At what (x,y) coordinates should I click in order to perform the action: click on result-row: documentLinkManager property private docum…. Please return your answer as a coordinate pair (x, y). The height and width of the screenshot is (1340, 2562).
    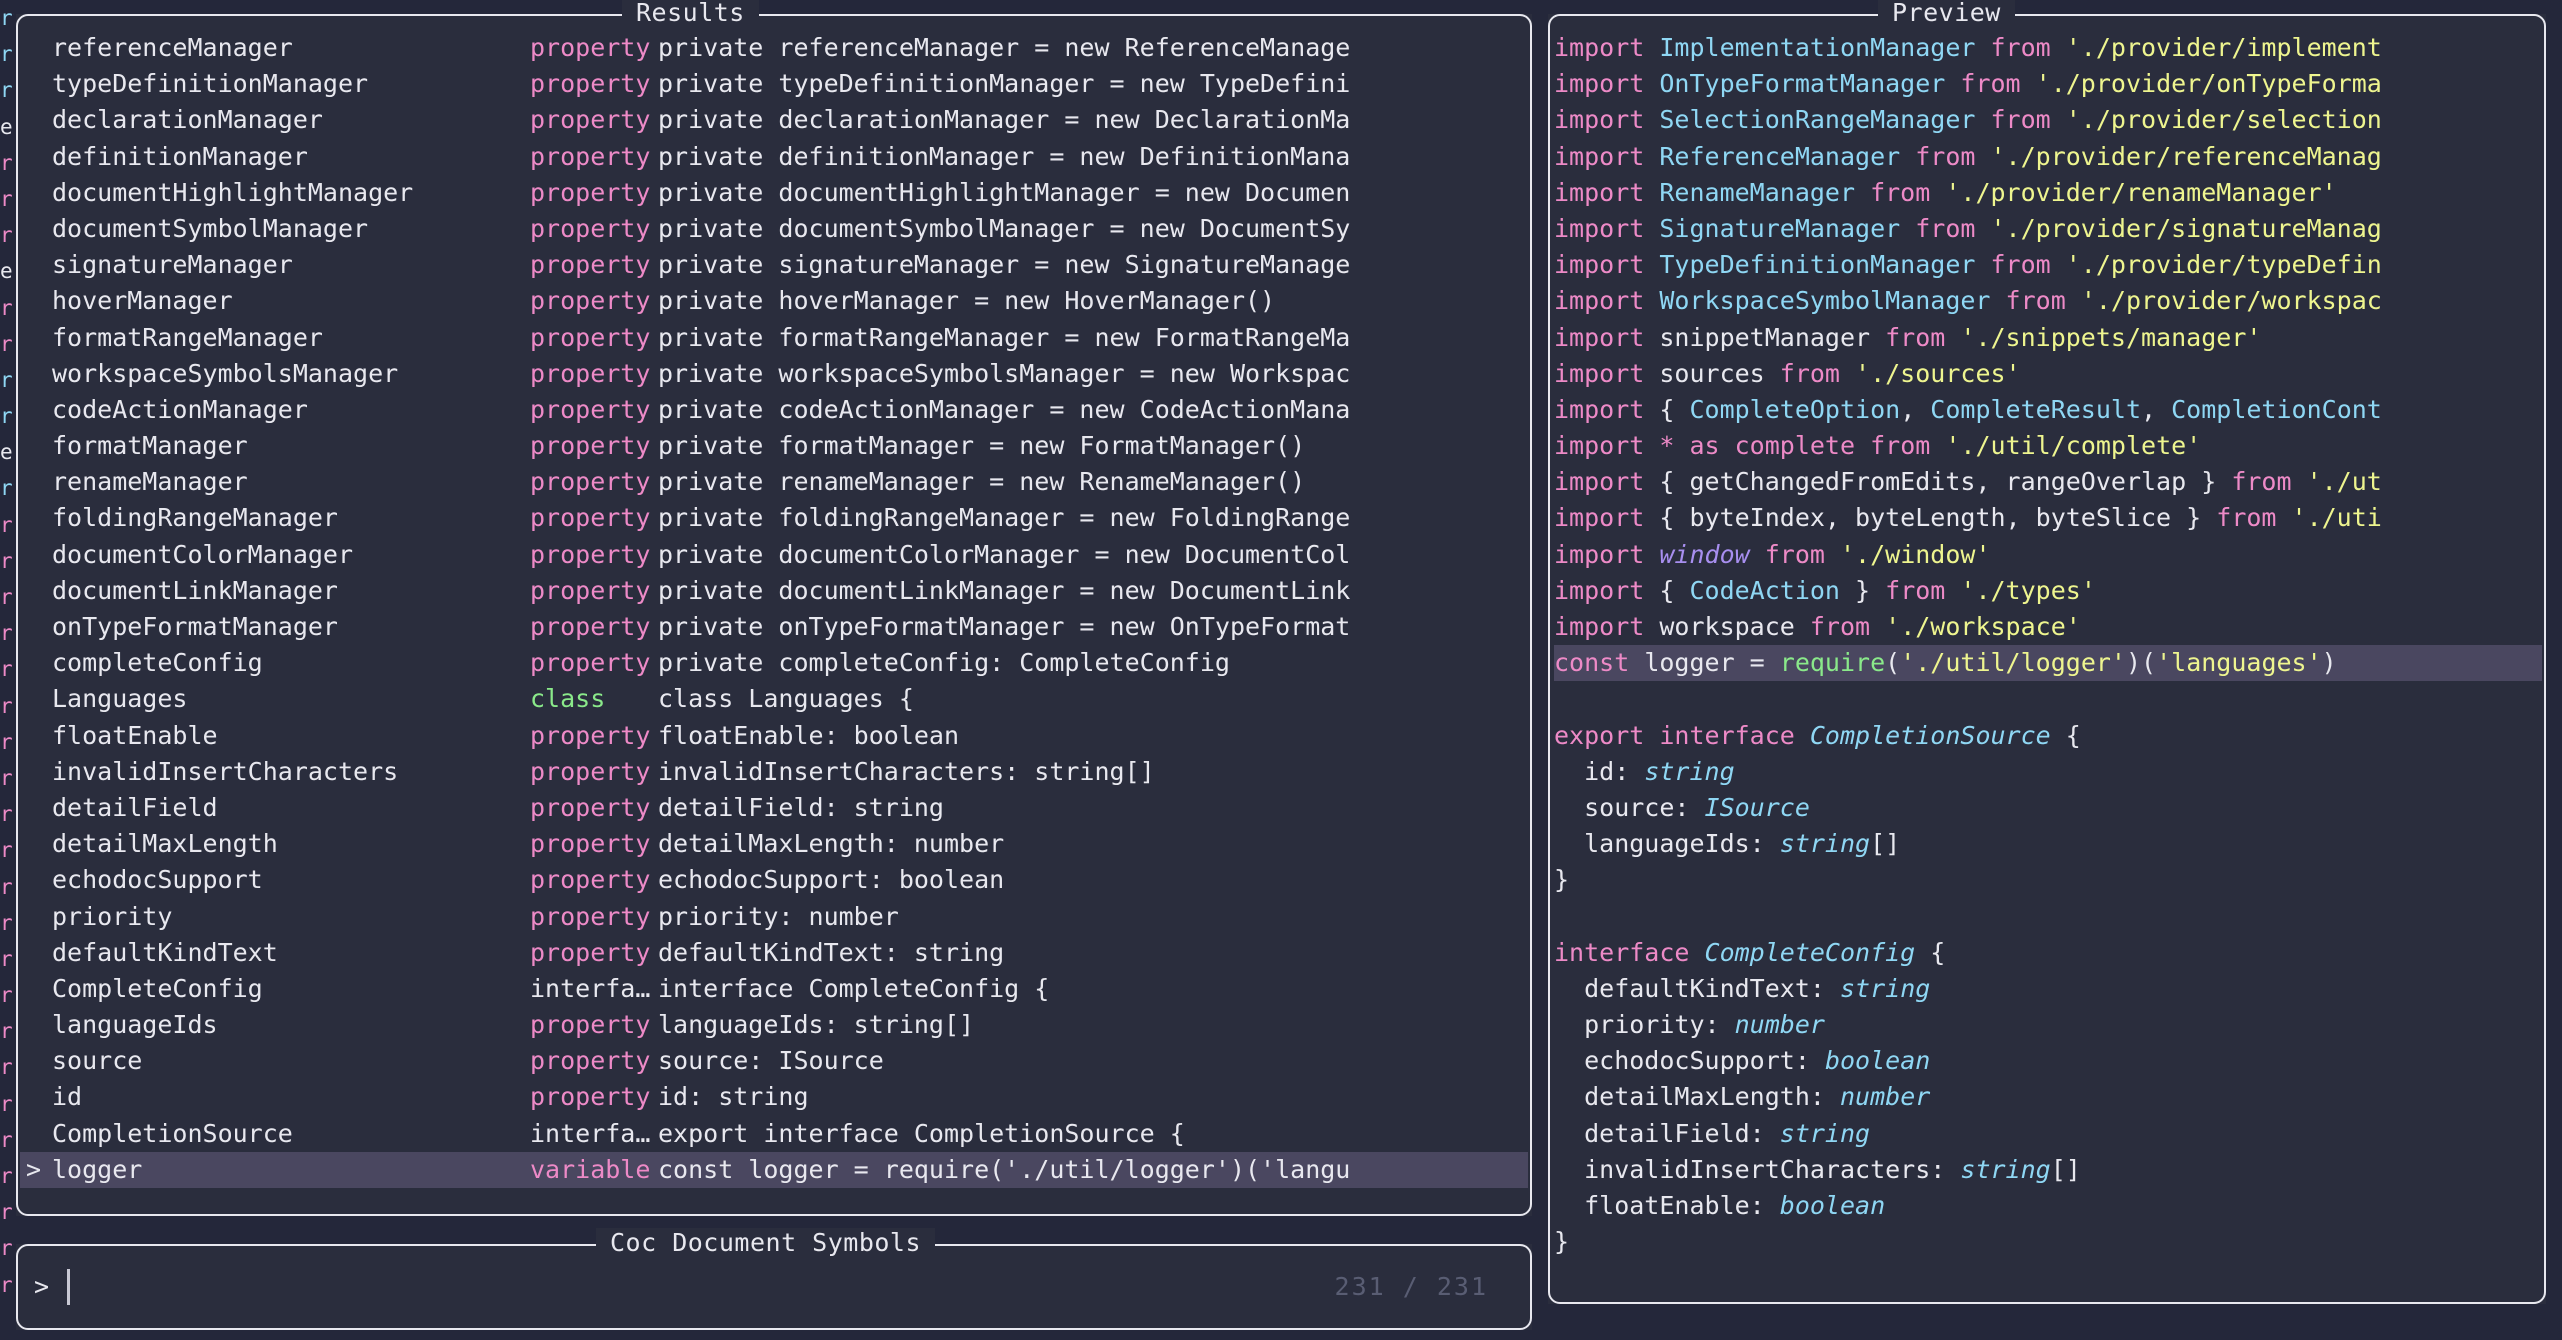
    Looking at the image, I should click on (774, 591).